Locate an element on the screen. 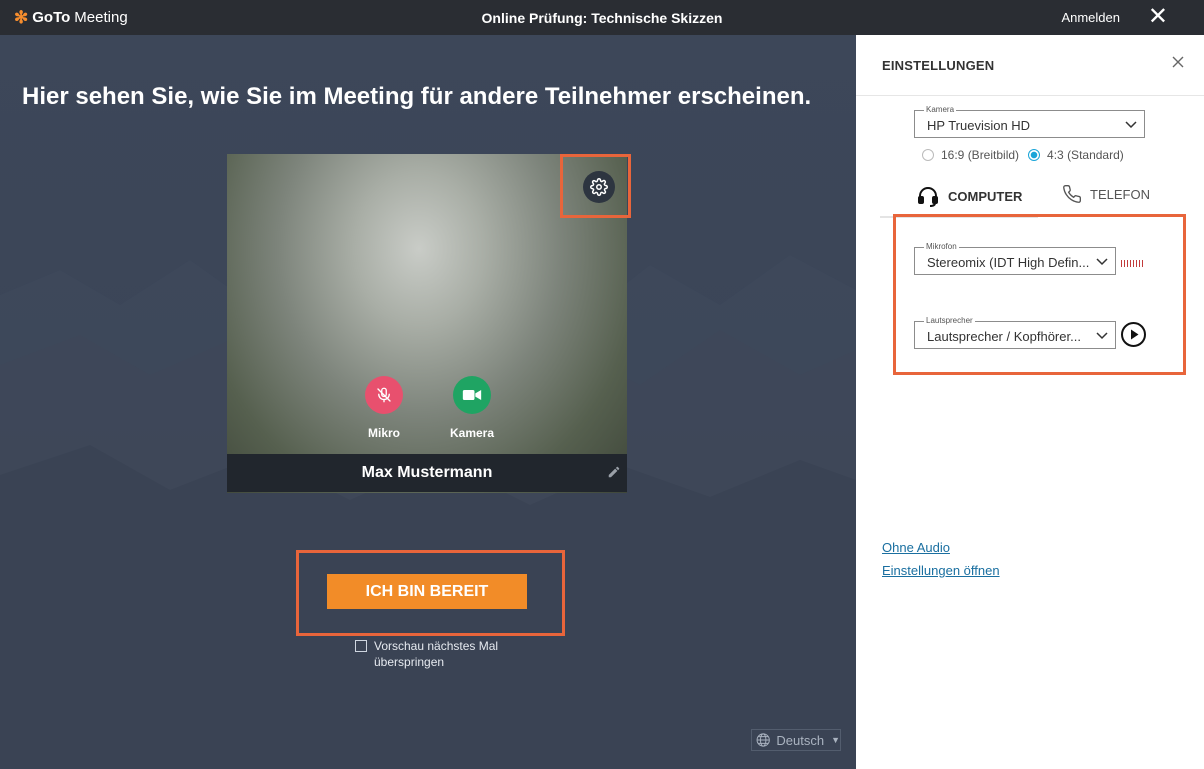  language-selector: Deutsch ▼ is located at coordinates (796, 740).